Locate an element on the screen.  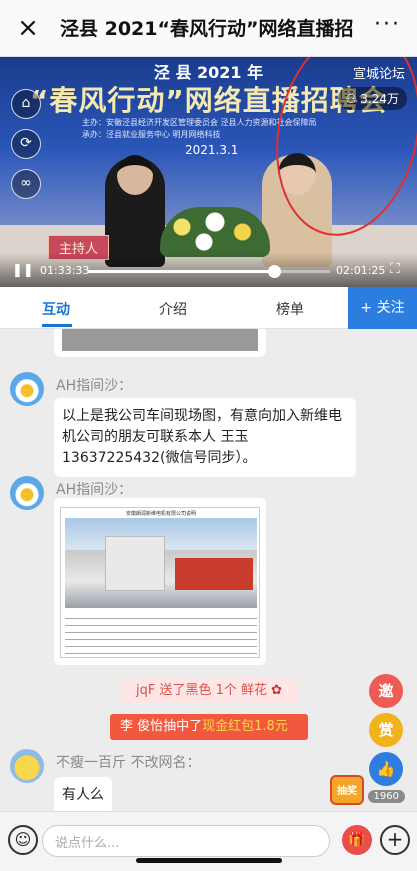
document-table is located at coordinates (161, 634).